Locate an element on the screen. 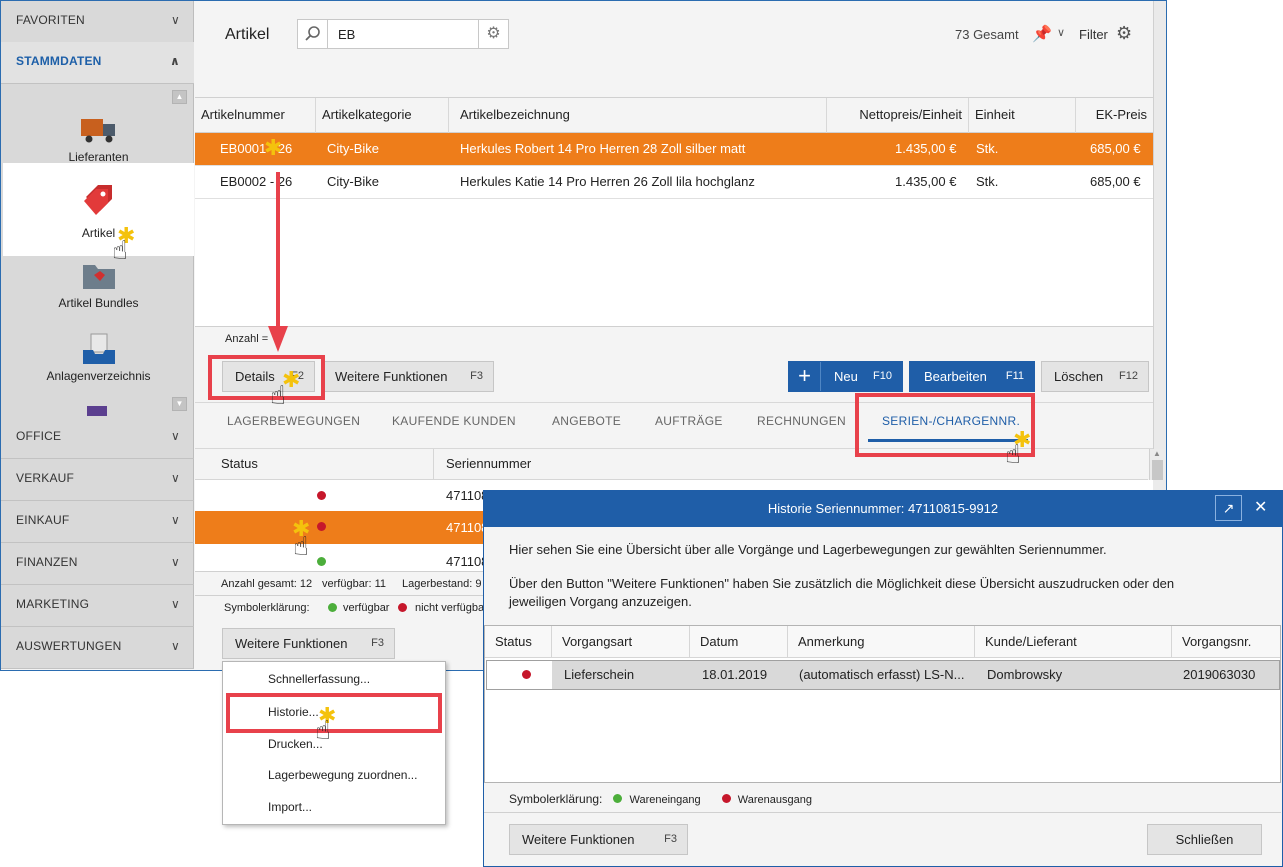 The height and width of the screenshot is (867, 1283). col-artikelkategorie: Artikelkategorie is located at coordinates (382, 115).